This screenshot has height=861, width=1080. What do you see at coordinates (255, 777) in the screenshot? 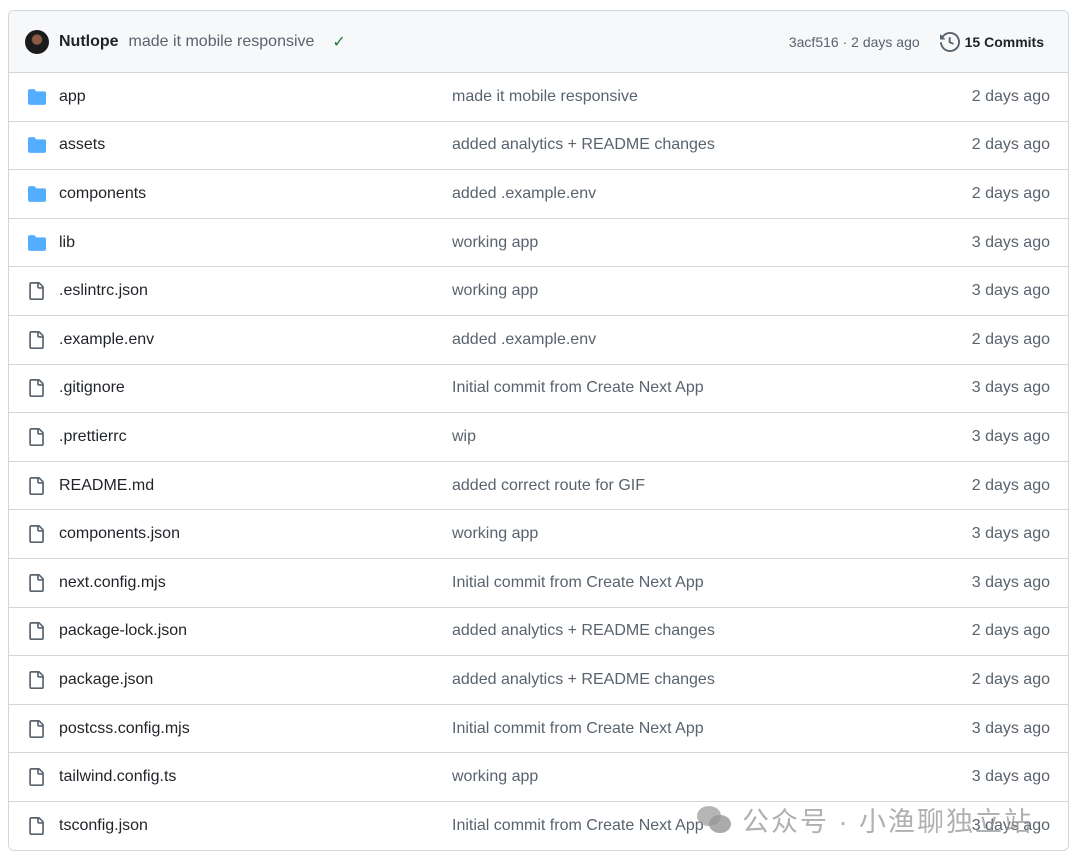
I see `file-name-link: tailwind.config.ts` at bounding box center [255, 777].